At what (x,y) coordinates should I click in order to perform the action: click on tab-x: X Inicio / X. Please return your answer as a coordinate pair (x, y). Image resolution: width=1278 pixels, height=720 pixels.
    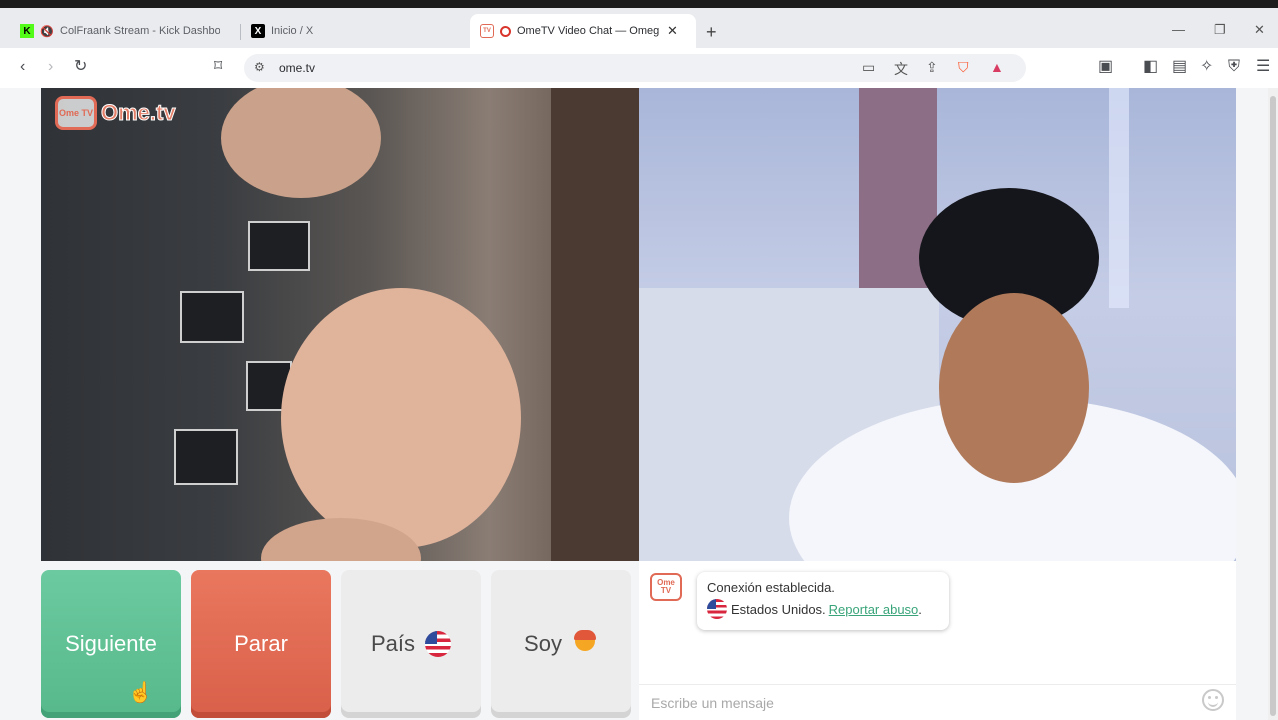
    Looking at the image, I should click on (341, 31).